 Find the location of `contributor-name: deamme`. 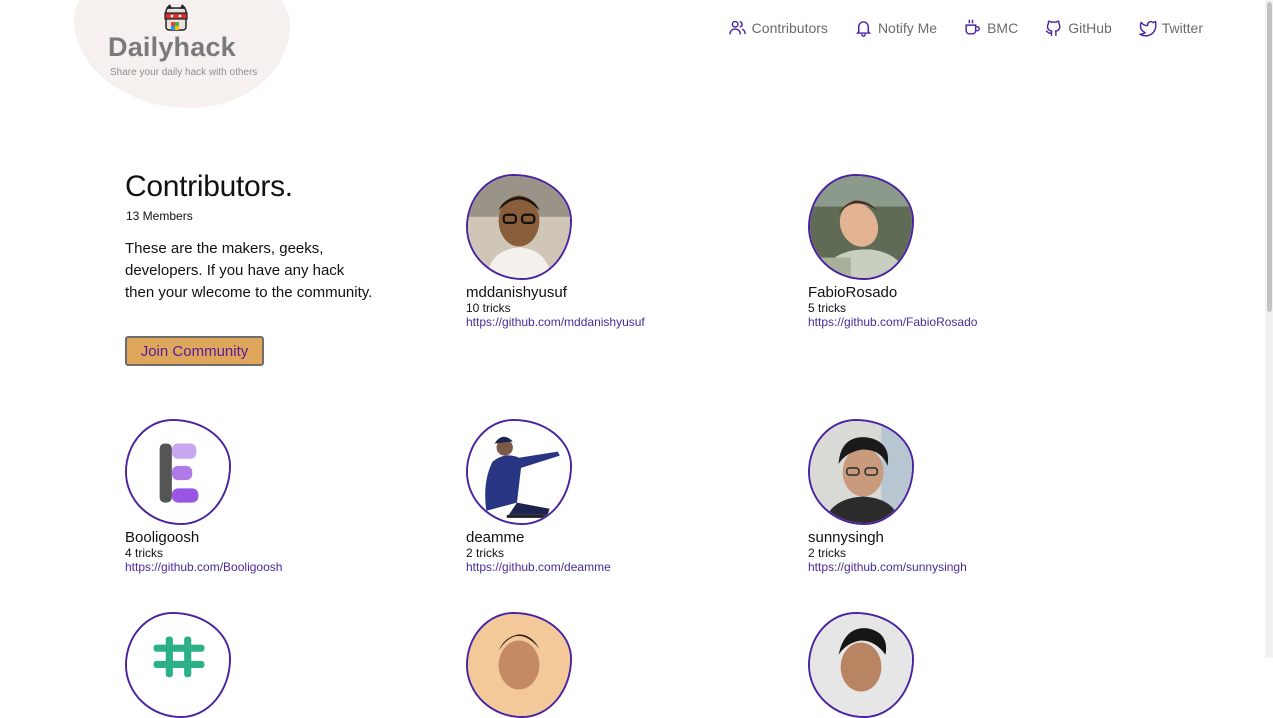

contributor-name: deamme is located at coordinates (495, 537).